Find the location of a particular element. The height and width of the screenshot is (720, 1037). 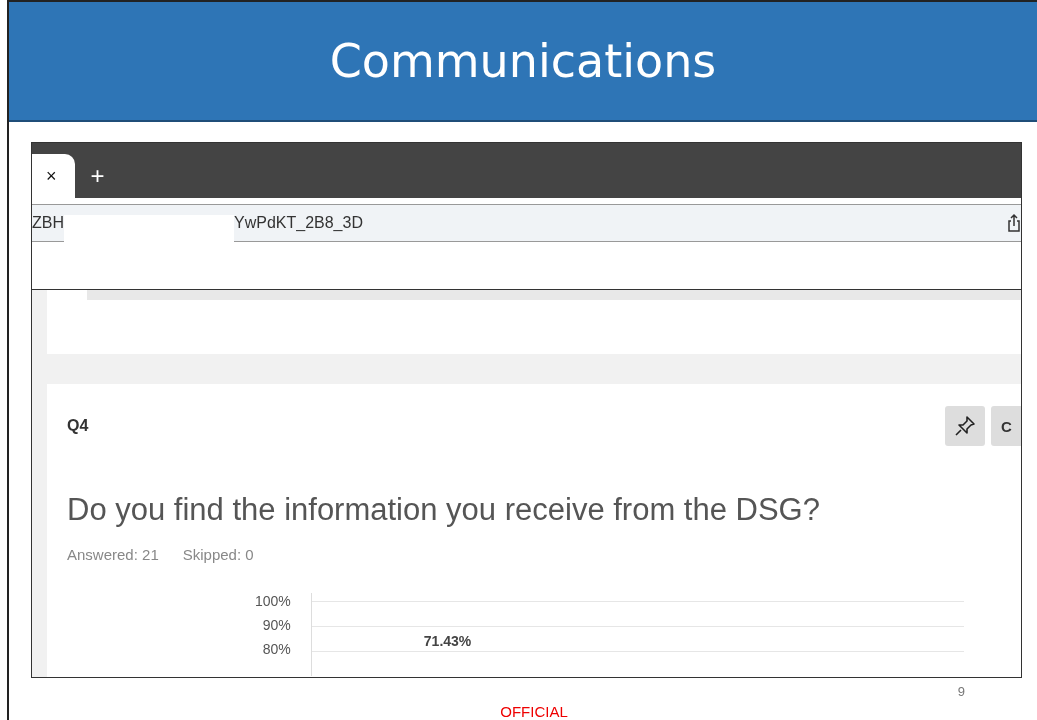

browser-tab: × is located at coordinates (53, 176).